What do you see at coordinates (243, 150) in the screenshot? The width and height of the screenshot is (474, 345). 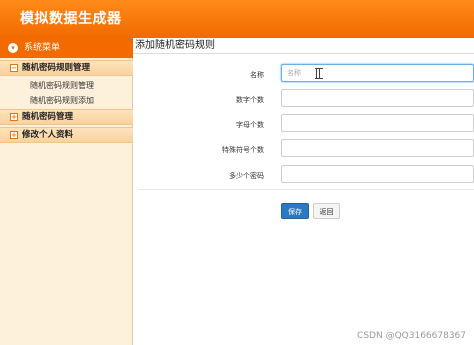 I see `field-label-symbol-count: 特殊符号个数` at bounding box center [243, 150].